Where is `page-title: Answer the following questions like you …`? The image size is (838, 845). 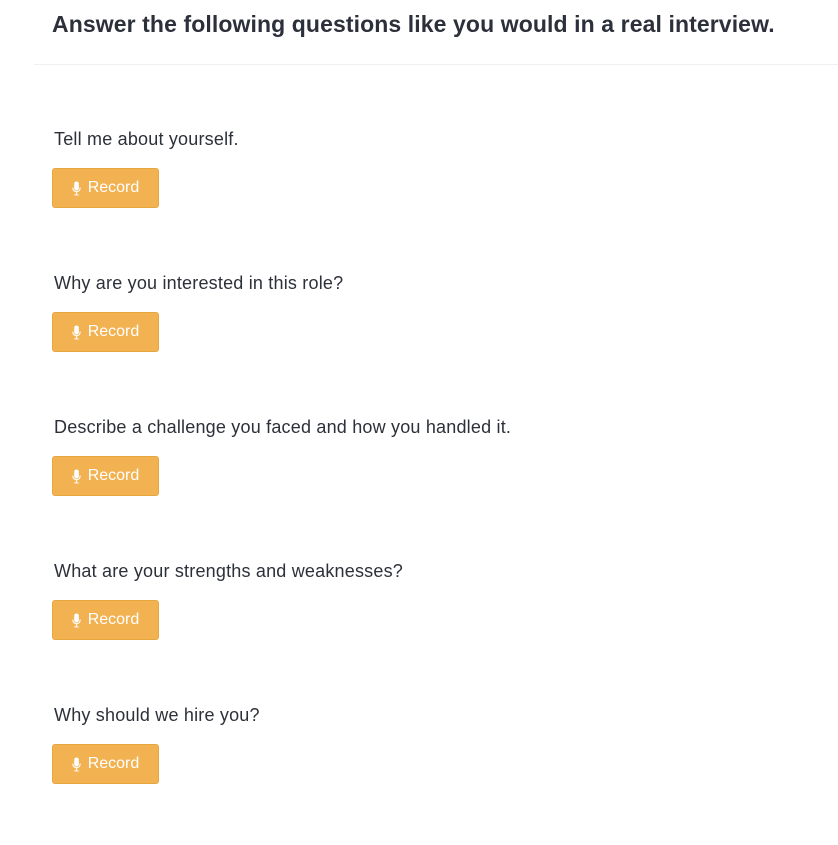
page-title: Answer the following questions like you … is located at coordinates (413, 24).